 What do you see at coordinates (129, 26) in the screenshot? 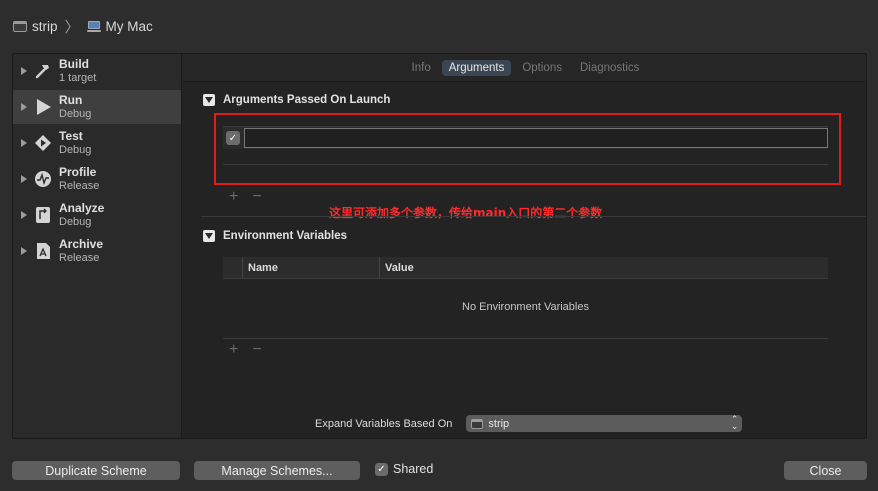
I see `destination-name: My Mac` at bounding box center [129, 26].